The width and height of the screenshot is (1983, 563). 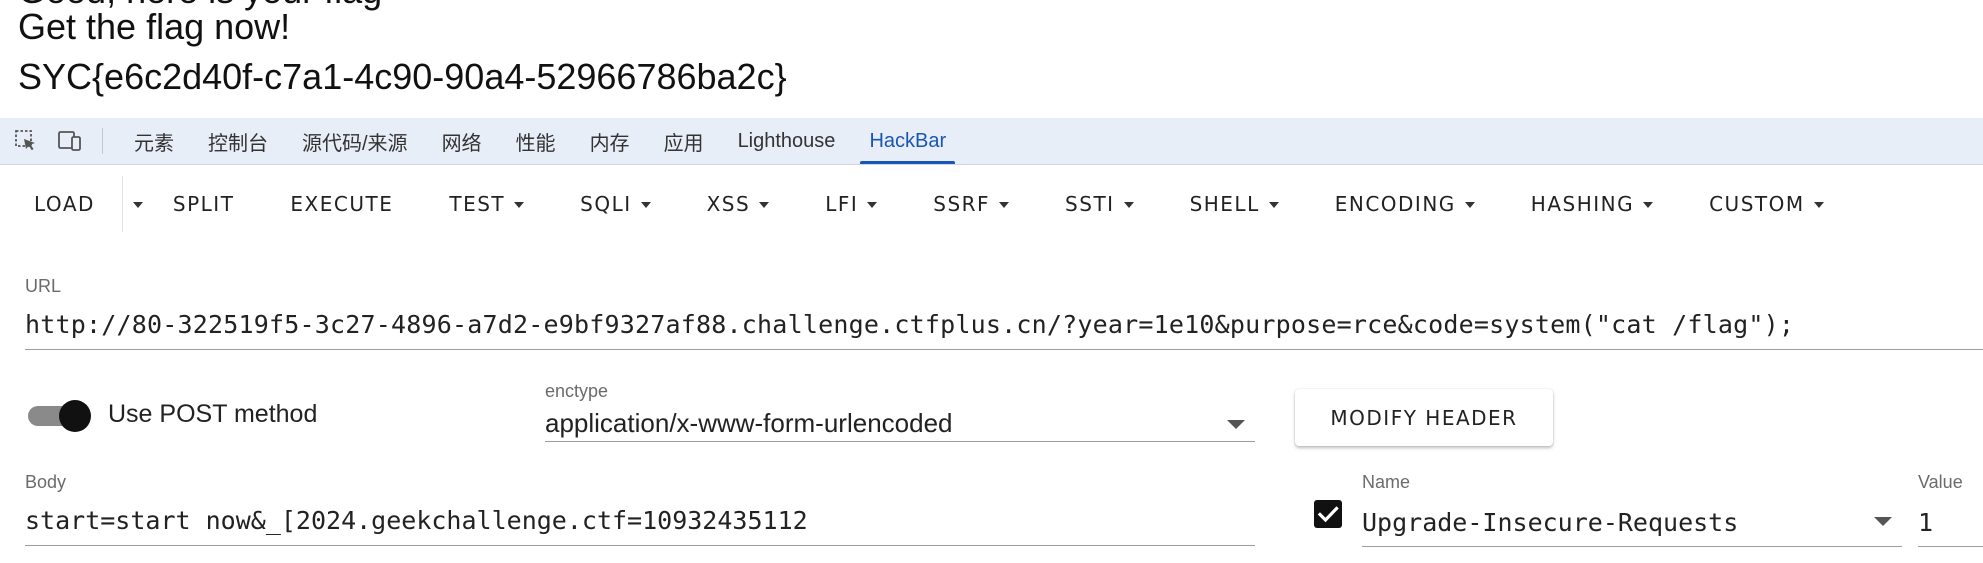 I want to click on xss-menu-button: XSS, so click(x=738, y=204).